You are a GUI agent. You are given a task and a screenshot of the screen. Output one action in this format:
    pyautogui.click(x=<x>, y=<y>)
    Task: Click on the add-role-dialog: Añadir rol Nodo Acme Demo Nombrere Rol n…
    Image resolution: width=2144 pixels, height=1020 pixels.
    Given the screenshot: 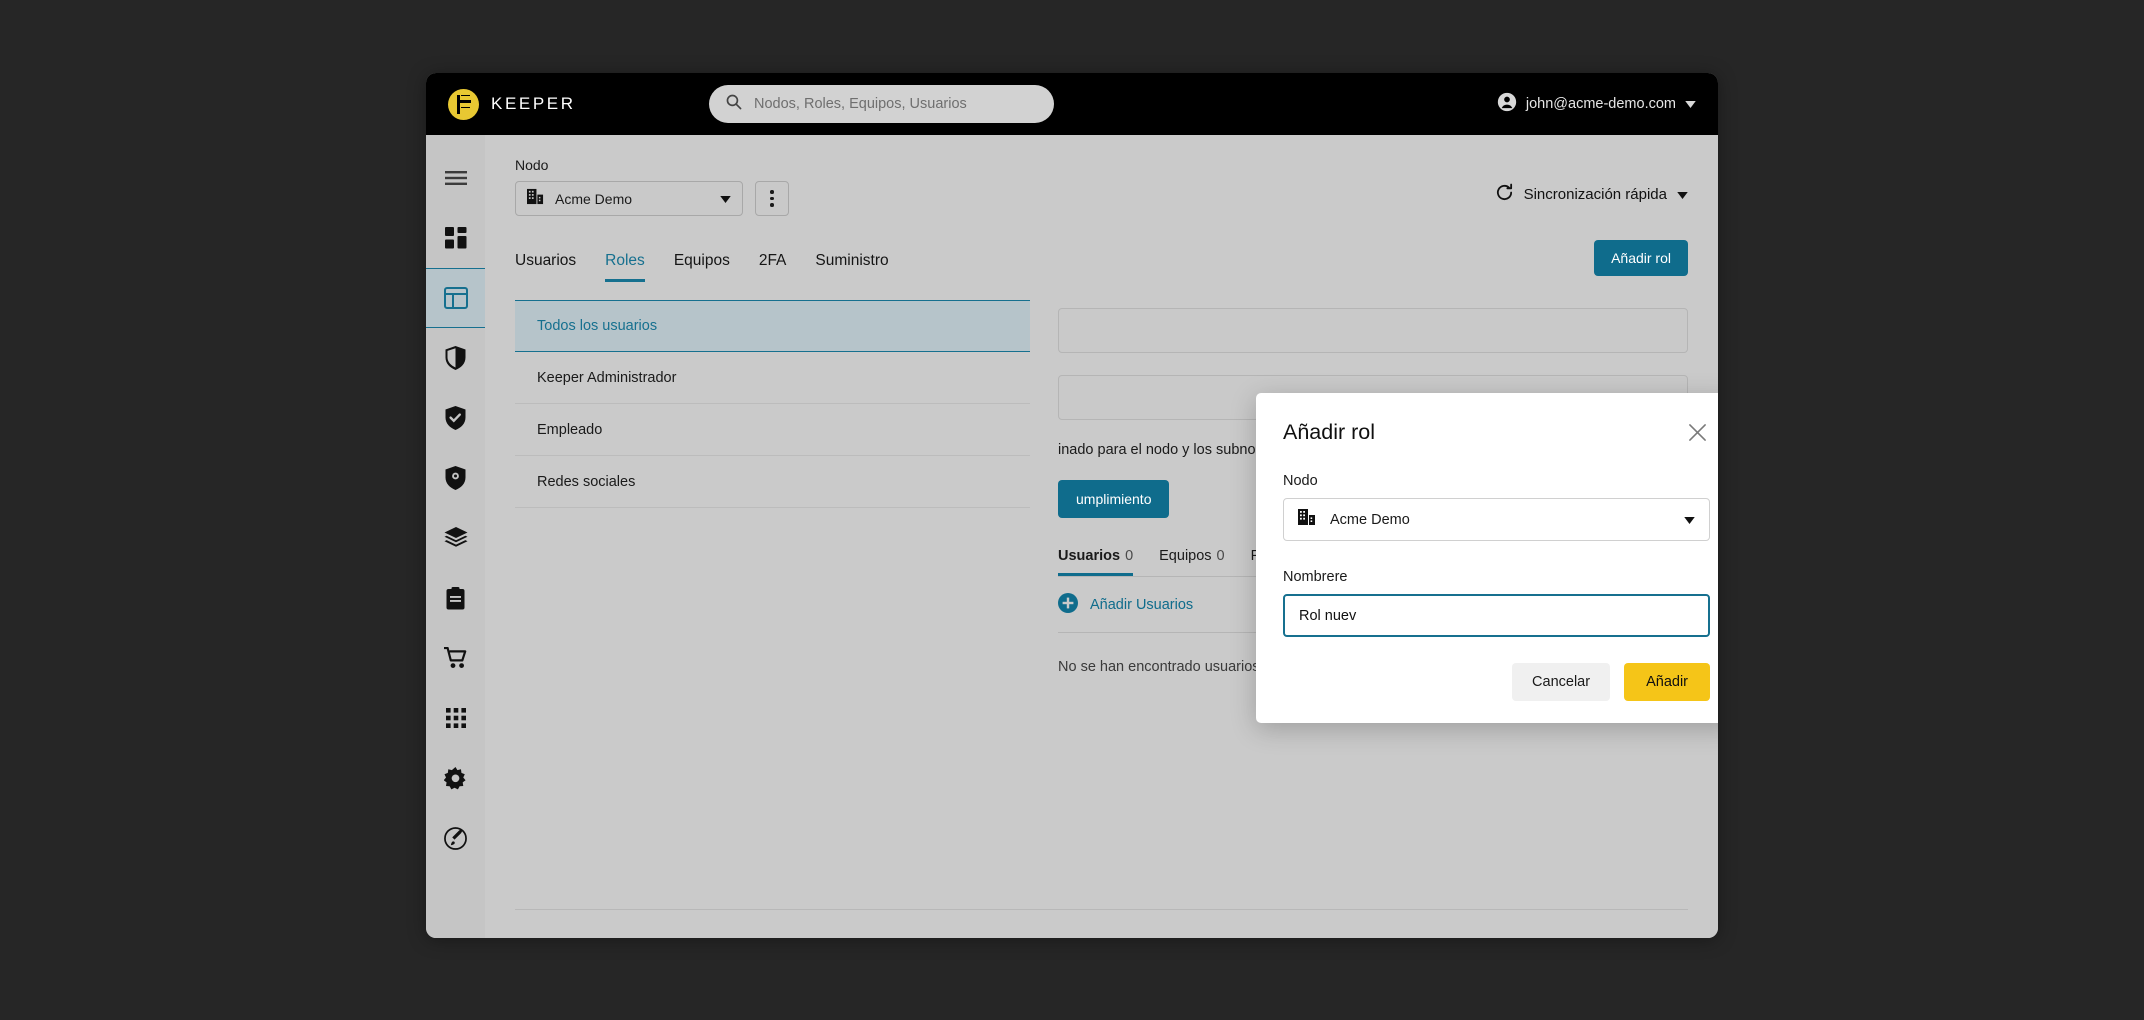 What is the action you would take?
    pyautogui.click(x=1487, y=558)
    